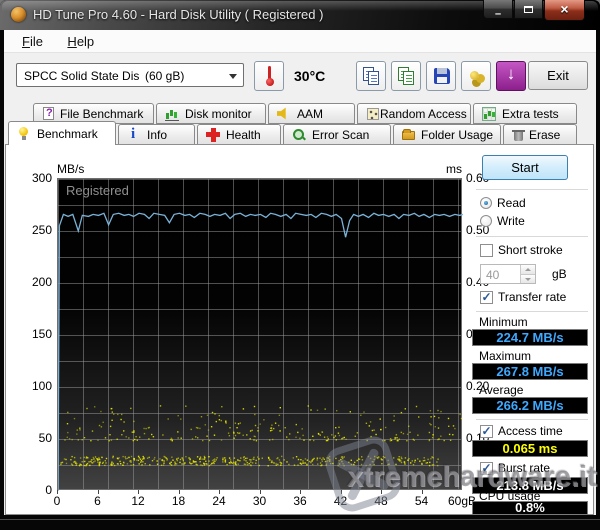  Describe the element at coordinates (564, 10) in the screenshot. I see `close-button: ×` at that location.